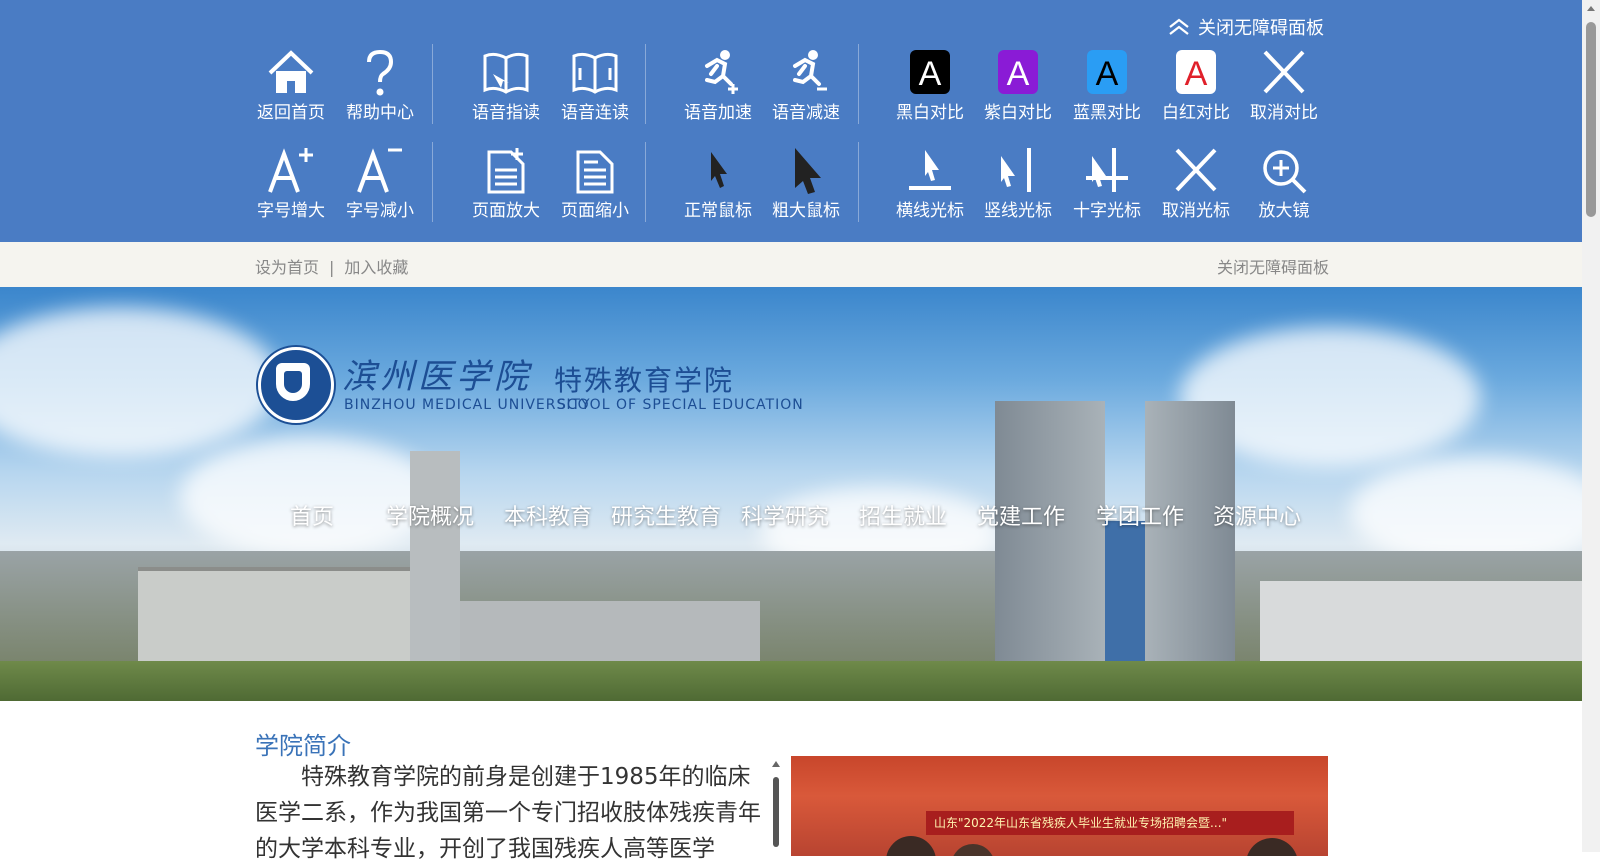 Image resolution: width=1600 pixels, height=867 pixels. What do you see at coordinates (1257, 514) in the screenshot?
I see `nav-resources: 资源中心` at bounding box center [1257, 514].